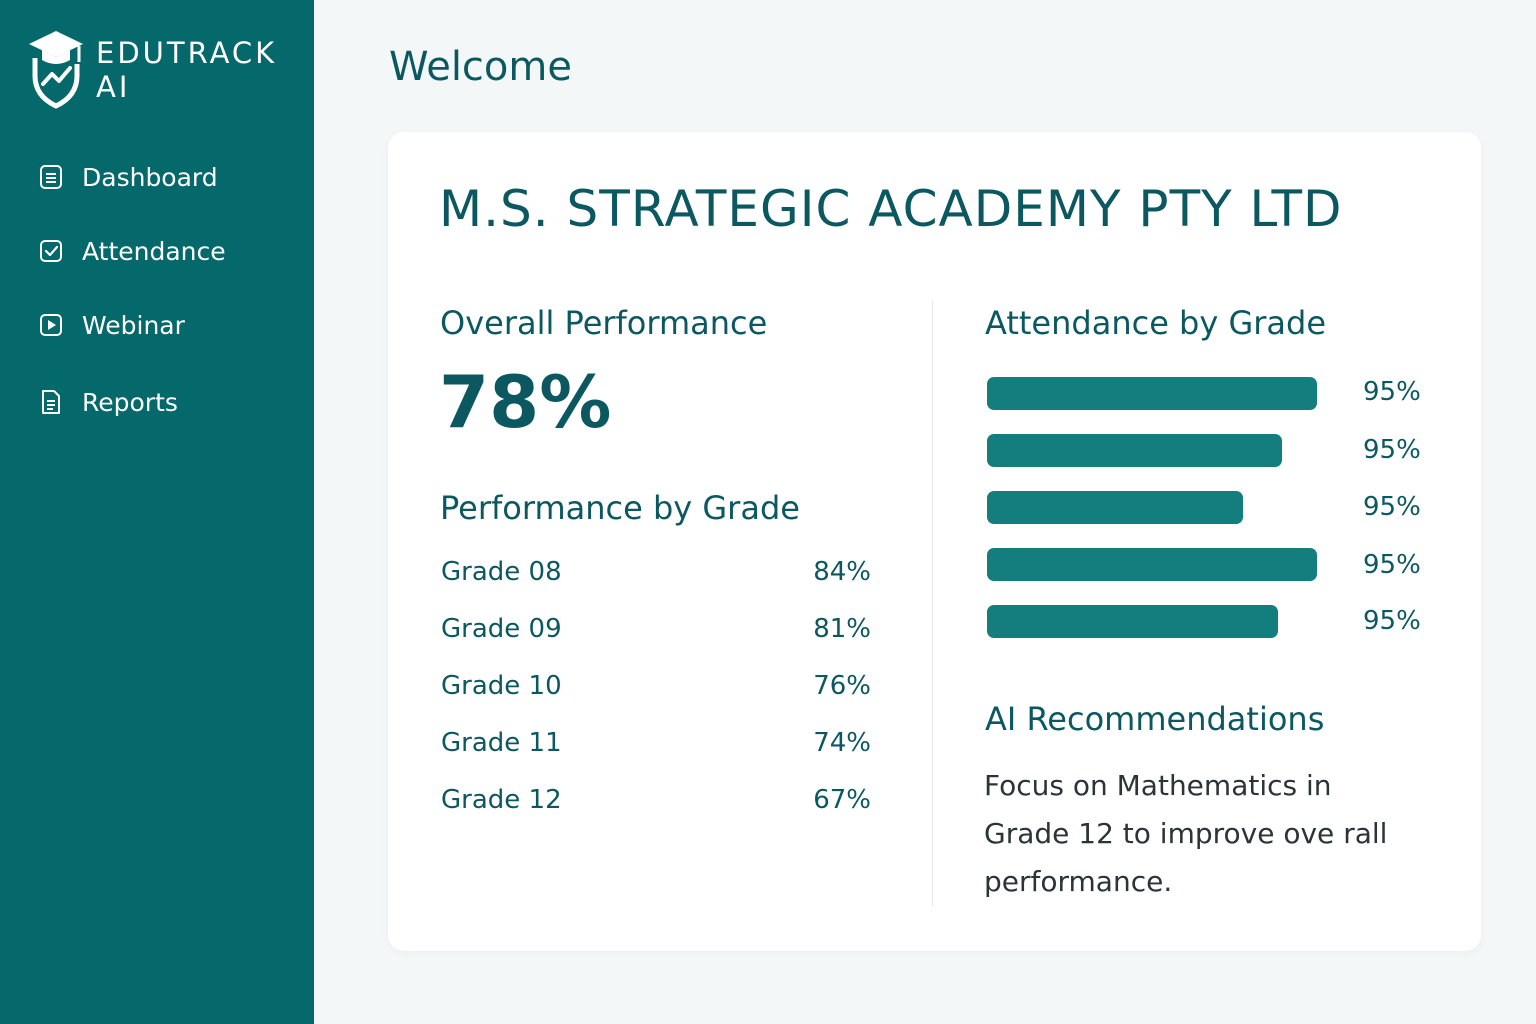 The image size is (1536, 1024). What do you see at coordinates (133, 325) in the screenshot?
I see `sidebar-item-label: Webinar` at bounding box center [133, 325].